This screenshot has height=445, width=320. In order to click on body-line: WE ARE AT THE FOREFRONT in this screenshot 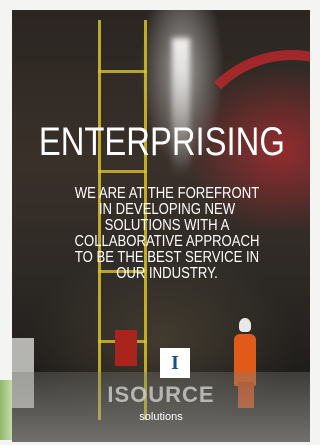, I will do `click(167, 193)`.